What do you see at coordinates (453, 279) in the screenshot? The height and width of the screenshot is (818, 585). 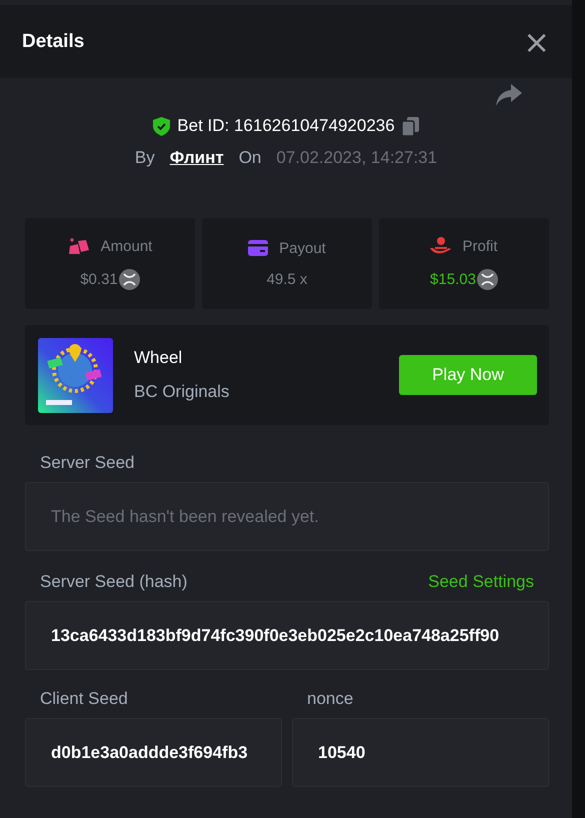 I see `stat-value: $15.03` at bounding box center [453, 279].